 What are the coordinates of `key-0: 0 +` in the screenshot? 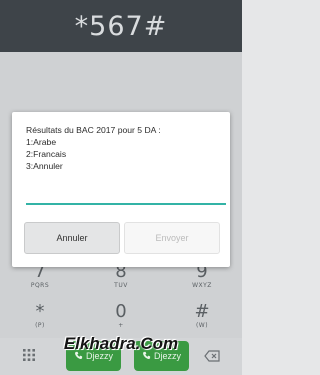 It's located at (121, 316).